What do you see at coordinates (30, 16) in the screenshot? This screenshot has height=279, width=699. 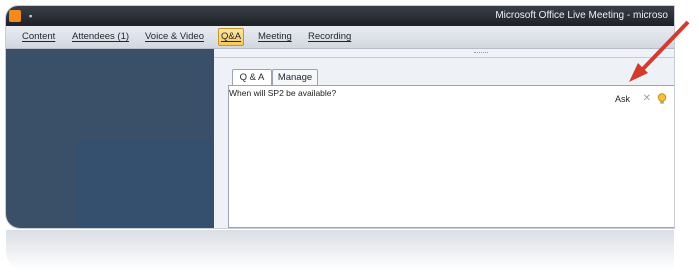 I see `system-menu-icon: ▪` at bounding box center [30, 16].